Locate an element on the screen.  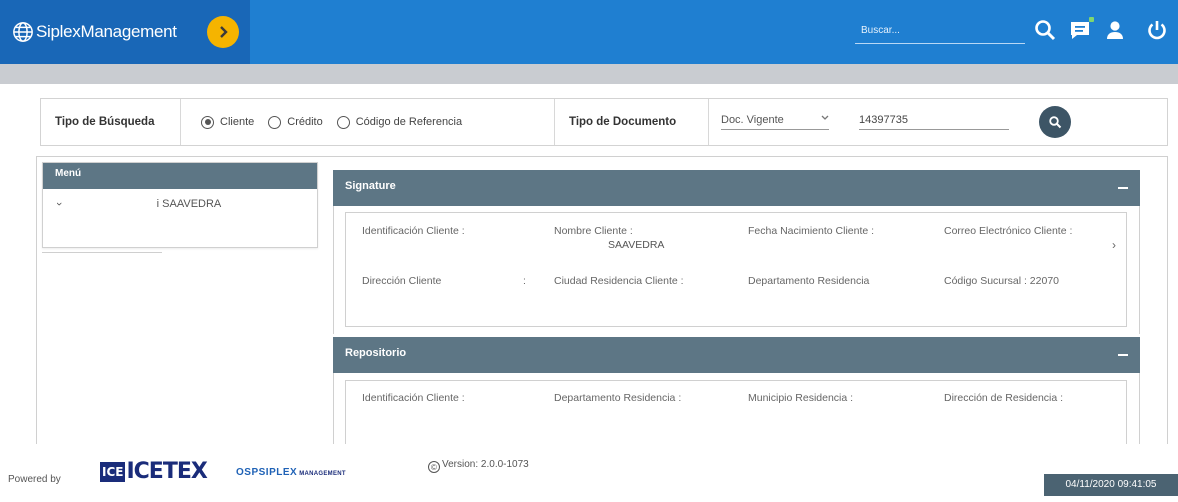
repository-panel-header: Repositorio is located at coordinates (736, 355).